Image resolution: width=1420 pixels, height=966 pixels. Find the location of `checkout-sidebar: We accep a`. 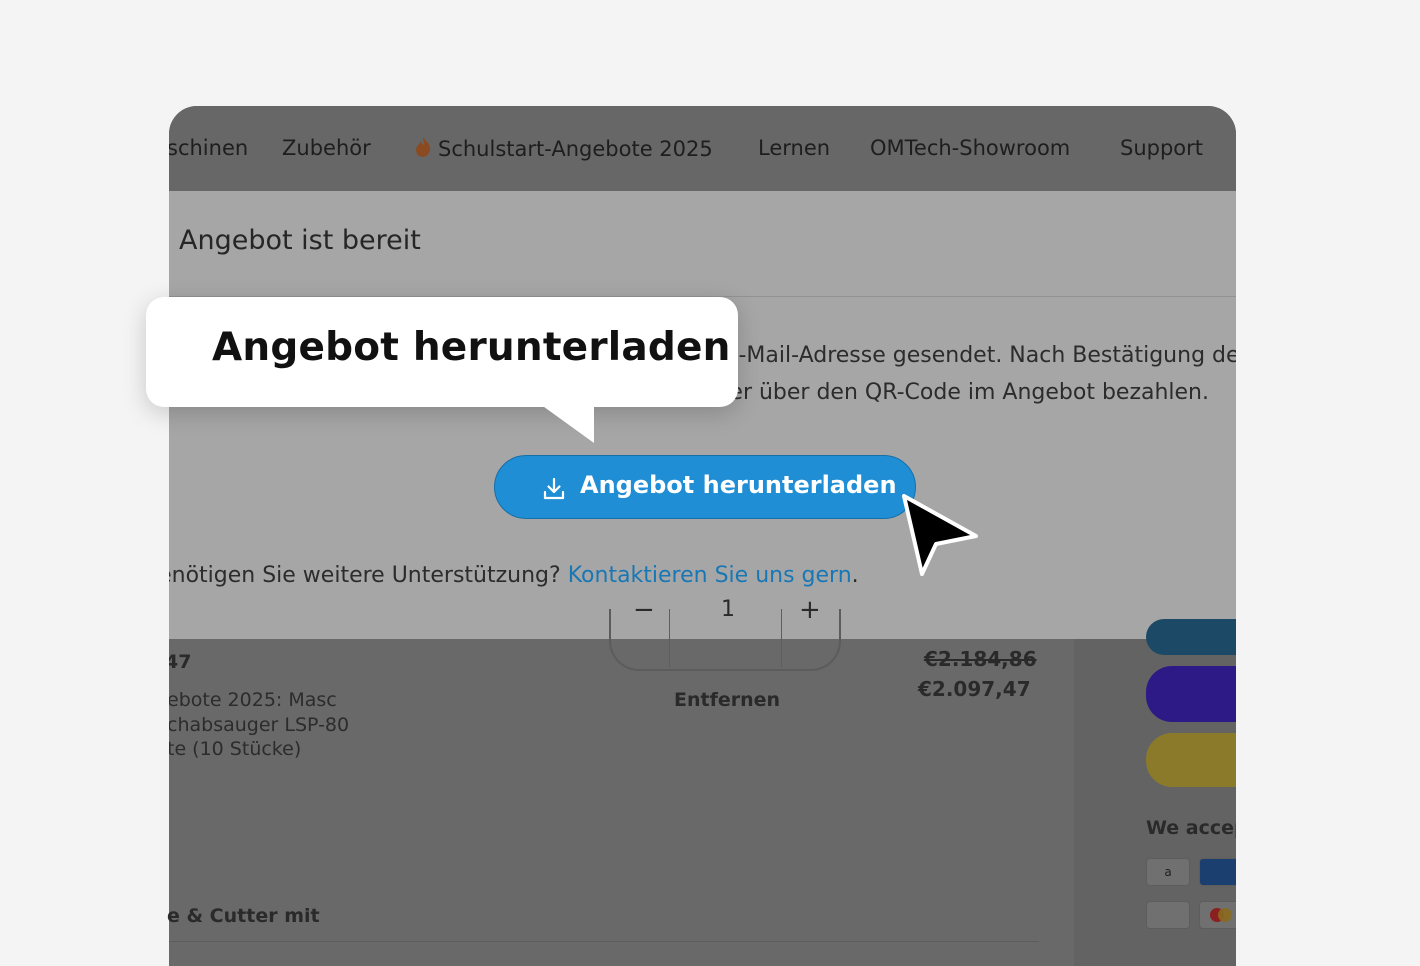

checkout-sidebar: We accep a is located at coordinates (1155, 792).